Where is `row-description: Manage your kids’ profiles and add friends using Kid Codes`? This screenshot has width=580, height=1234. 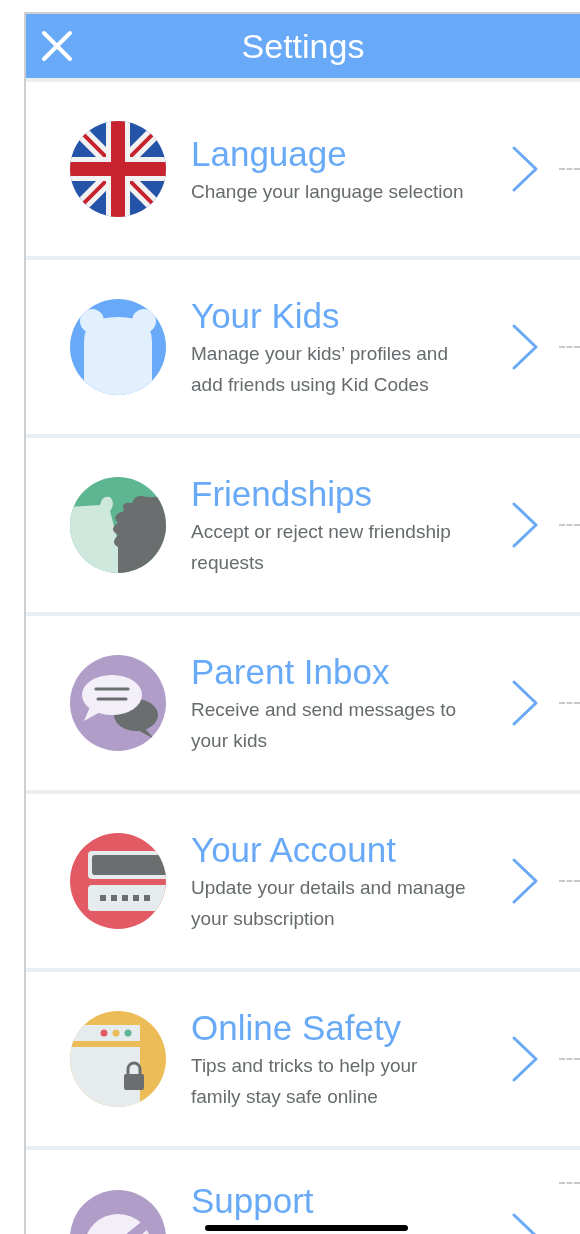 row-description: Manage your kids’ profiles and add friends using Kid Codes is located at coordinates (320, 369).